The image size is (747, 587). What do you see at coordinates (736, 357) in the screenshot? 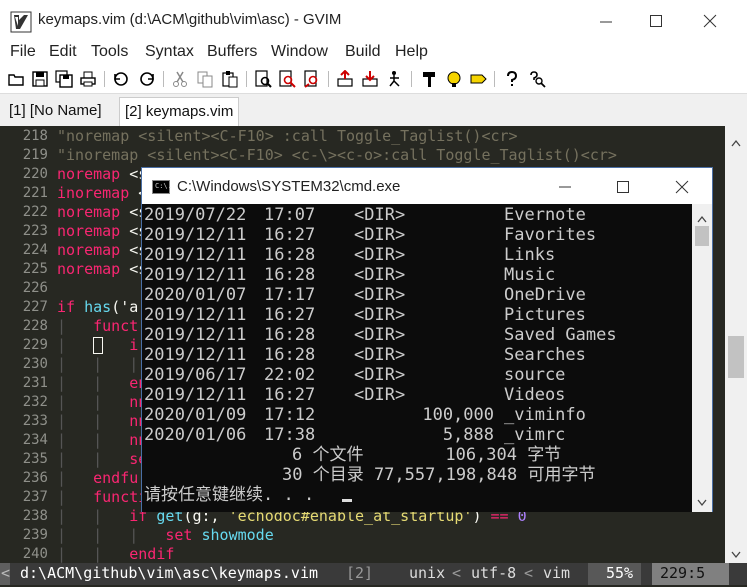
I see `scrollbar-thumb` at bounding box center [736, 357].